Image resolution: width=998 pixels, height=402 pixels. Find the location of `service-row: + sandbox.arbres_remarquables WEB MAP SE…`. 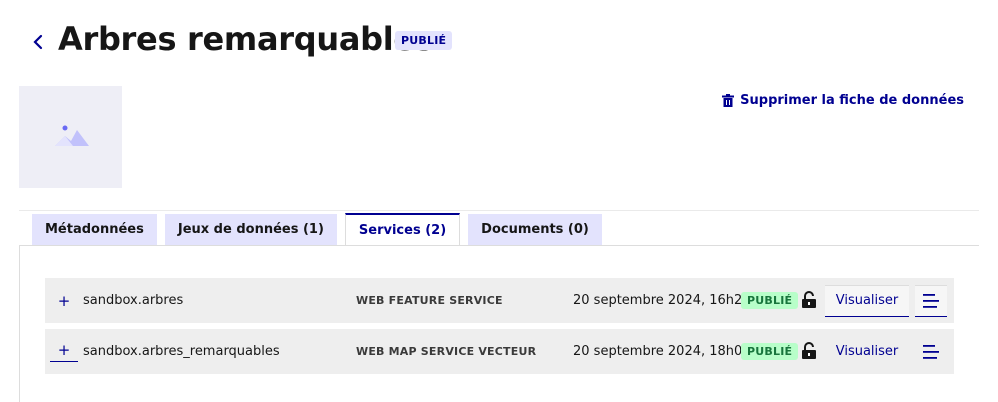

service-row: + sandbox.arbres_remarquables WEB MAP SE… is located at coordinates (499, 351).